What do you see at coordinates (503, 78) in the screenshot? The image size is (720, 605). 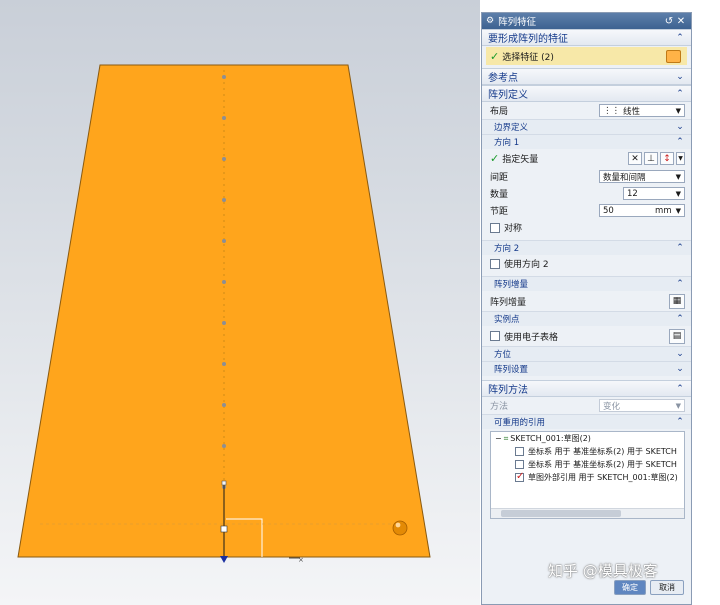 I see `section-reference-label: 参考点` at bounding box center [503, 78].